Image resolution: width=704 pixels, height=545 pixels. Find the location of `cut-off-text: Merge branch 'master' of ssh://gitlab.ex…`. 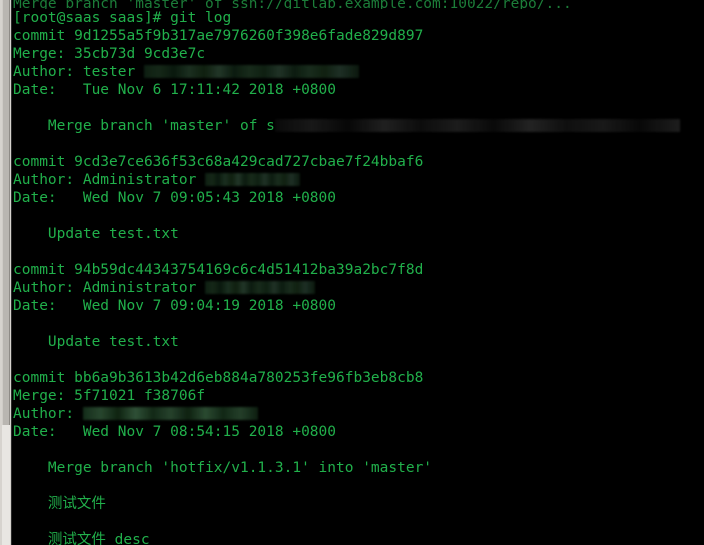

cut-off-text: Merge branch 'master' of ssh://gitlab.ex… is located at coordinates (292, 4).